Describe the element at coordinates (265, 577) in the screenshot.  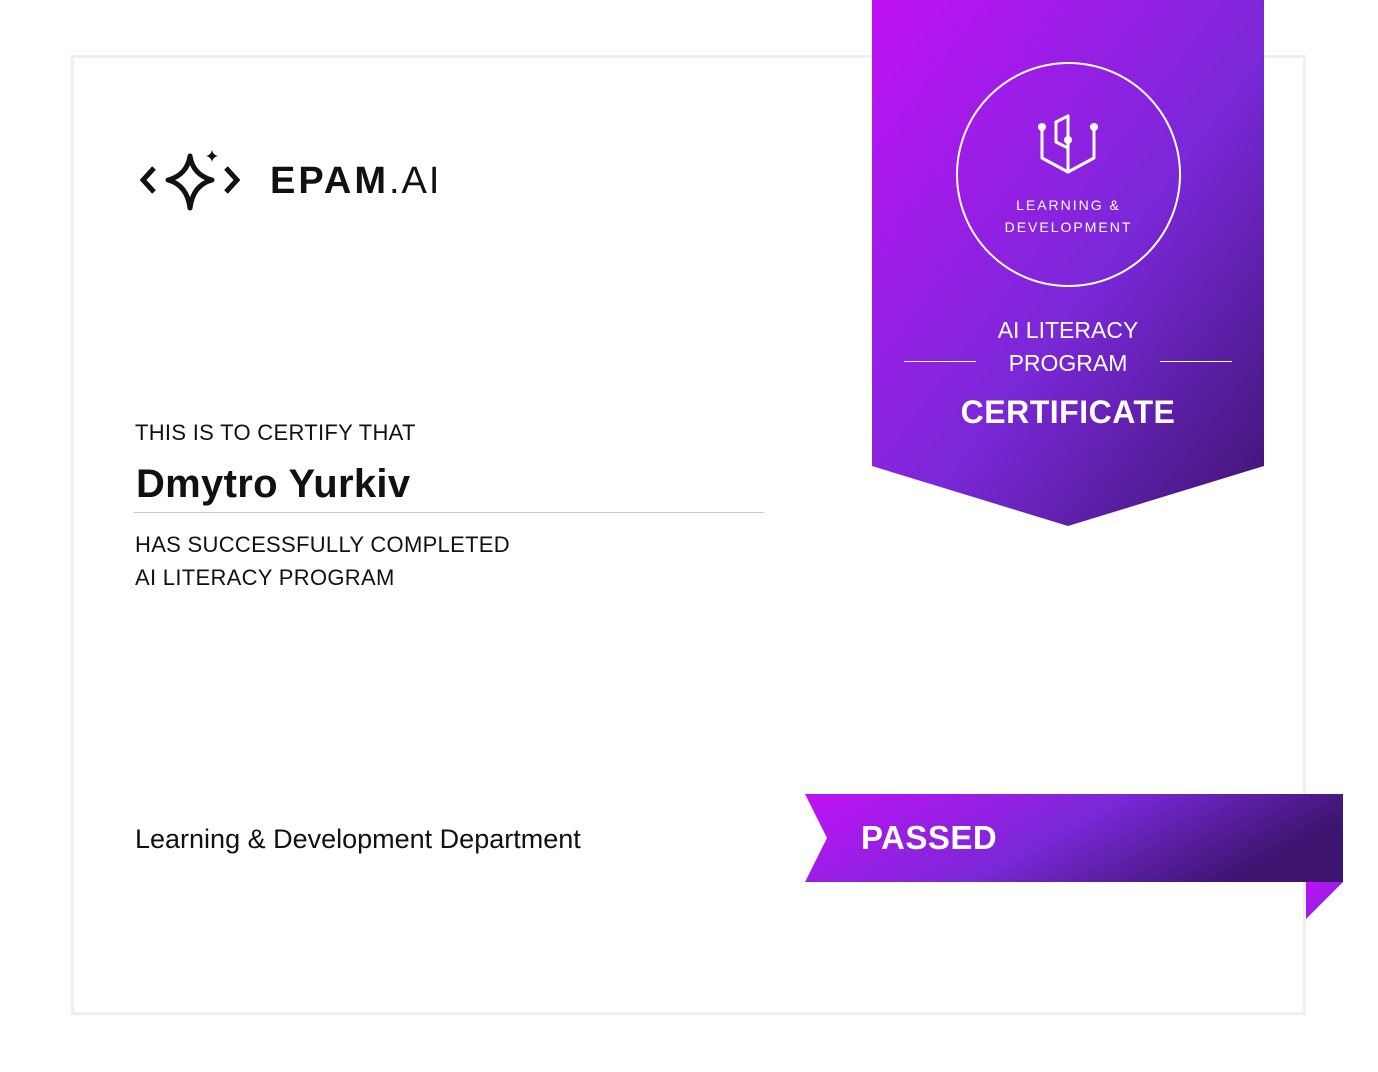
I see `program-line: AI LITERACY PROGRAM` at that location.